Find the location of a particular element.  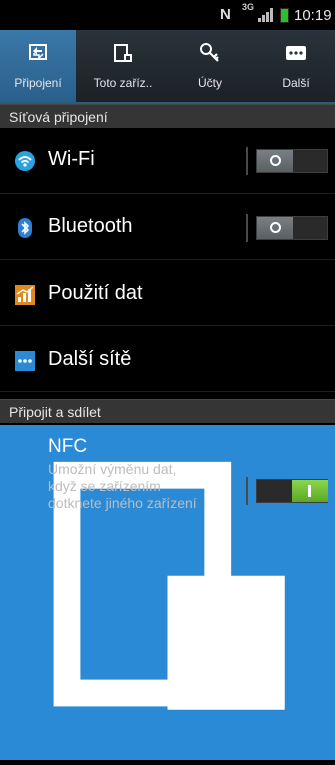

wifi-icon is located at coordinates (25, 161).